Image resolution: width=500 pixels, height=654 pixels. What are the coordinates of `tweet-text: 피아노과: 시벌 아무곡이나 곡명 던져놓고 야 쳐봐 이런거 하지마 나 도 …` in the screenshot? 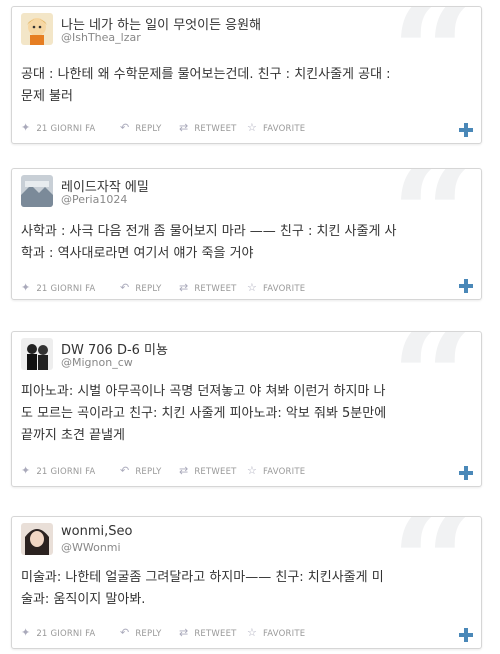 It's located at (246, 414).